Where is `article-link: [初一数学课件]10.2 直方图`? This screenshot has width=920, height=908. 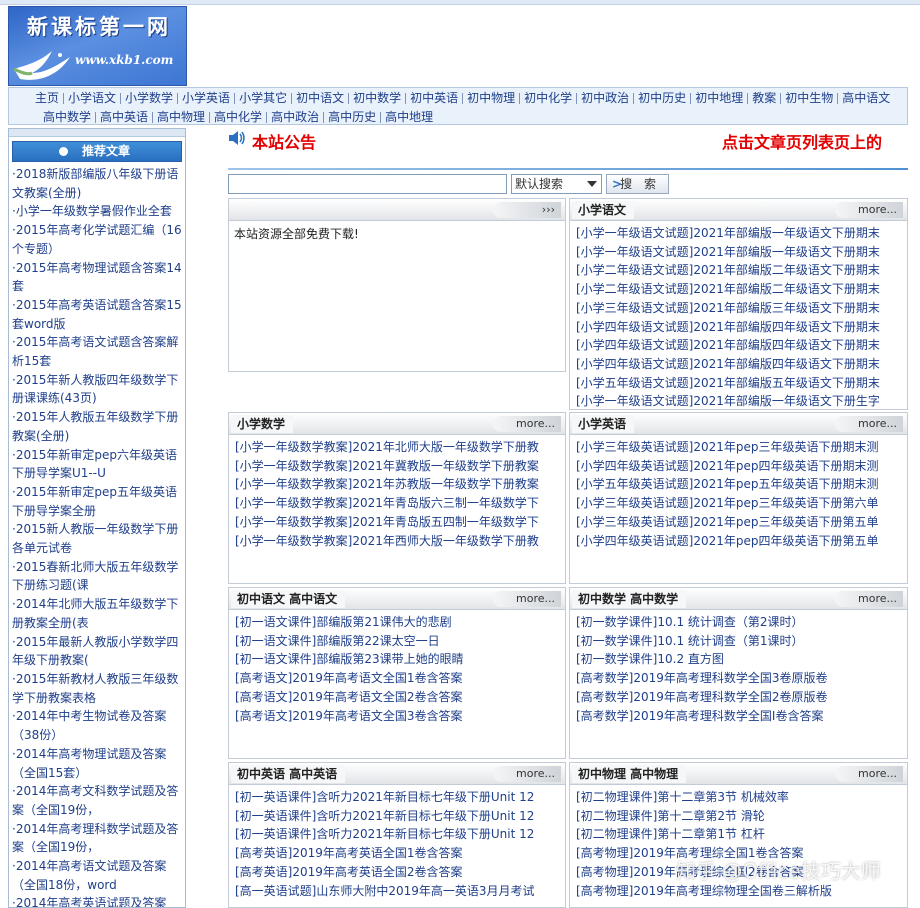 article-link: [初一数学课件]10.2 直方图 is located at coordinates (739, 659).